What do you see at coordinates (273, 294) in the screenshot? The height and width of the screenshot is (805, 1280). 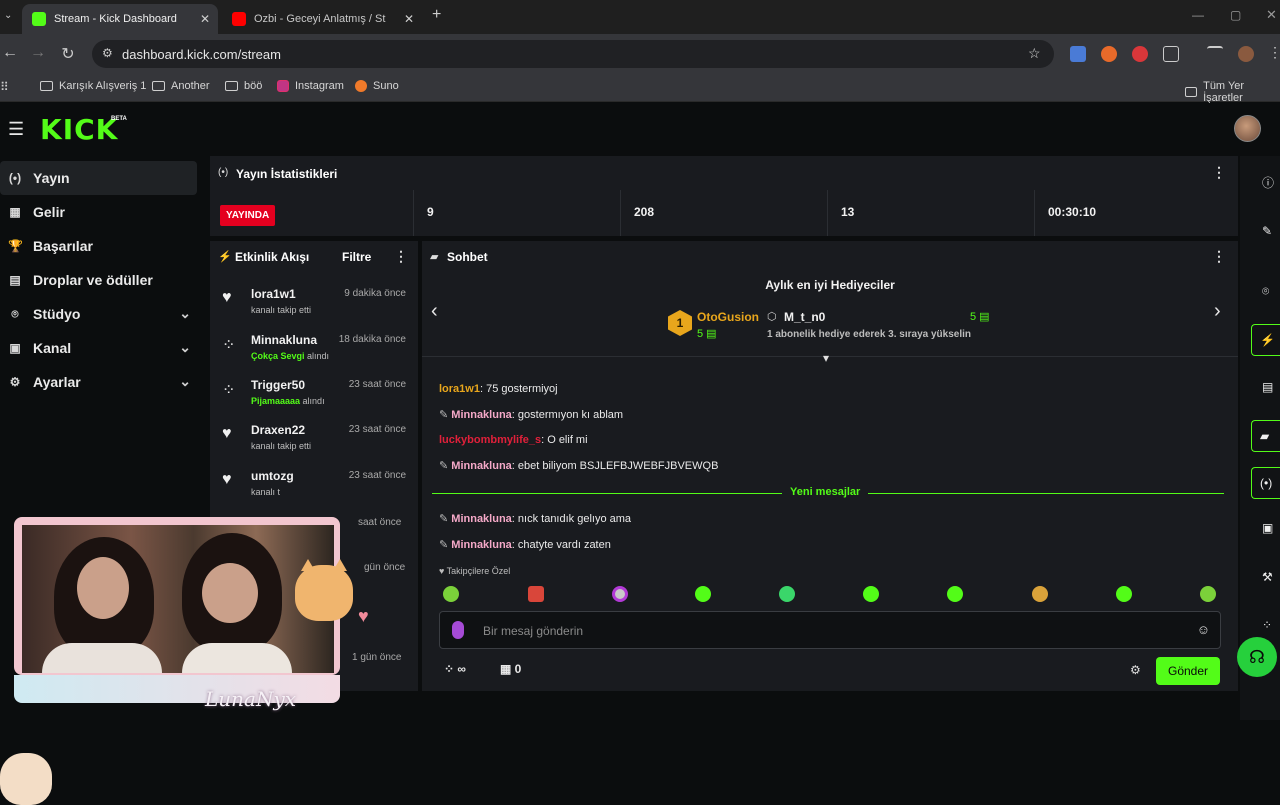 I see `event-user: lora1w1` at bounding box center [273, 294].